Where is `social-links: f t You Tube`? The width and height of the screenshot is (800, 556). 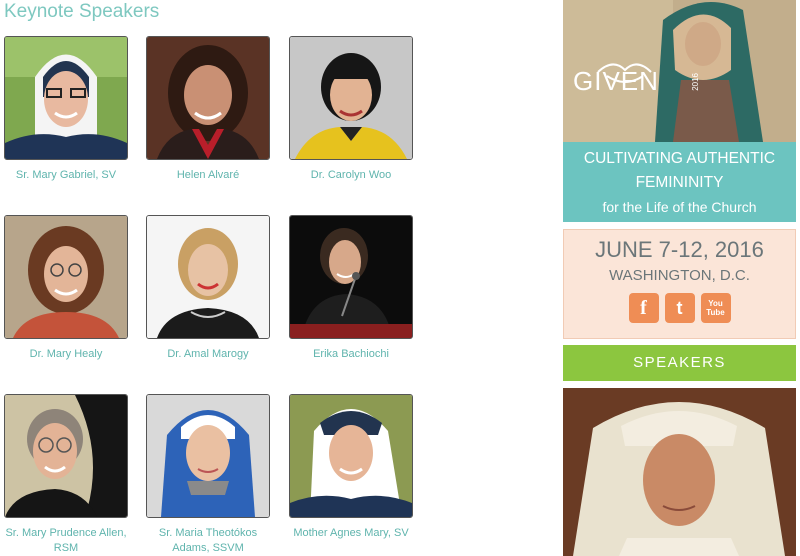 social-links: f t You Tube is located at coordinates (679, 308).